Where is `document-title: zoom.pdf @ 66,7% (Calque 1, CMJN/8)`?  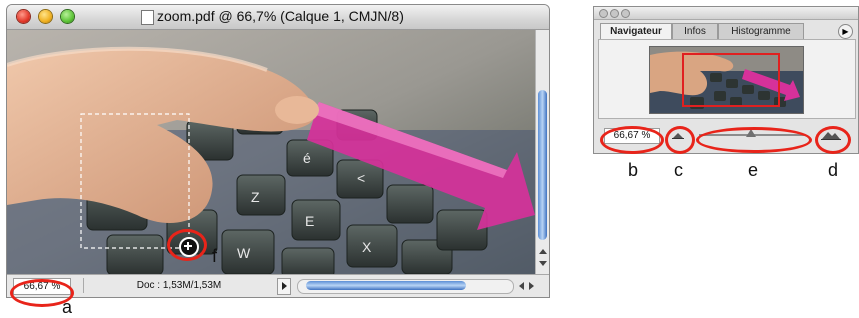 document-title: zoom.pdf @ 66,7% (Calque 1, CMJN/8) is located at coordinates (280, 16).